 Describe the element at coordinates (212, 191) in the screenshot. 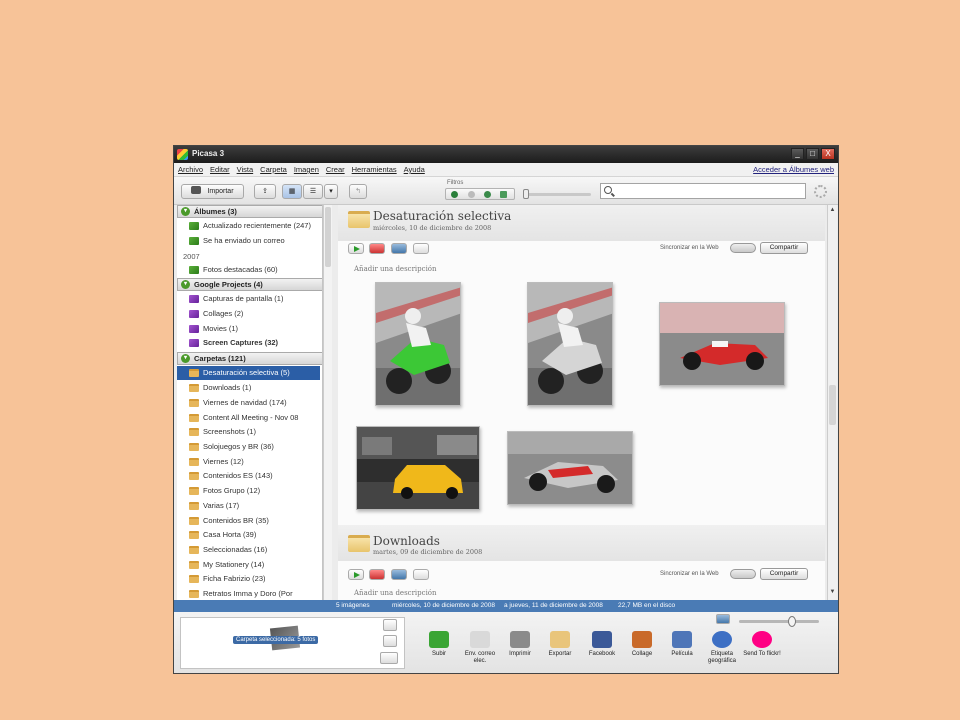

I see `import-button: Importar` at that location.